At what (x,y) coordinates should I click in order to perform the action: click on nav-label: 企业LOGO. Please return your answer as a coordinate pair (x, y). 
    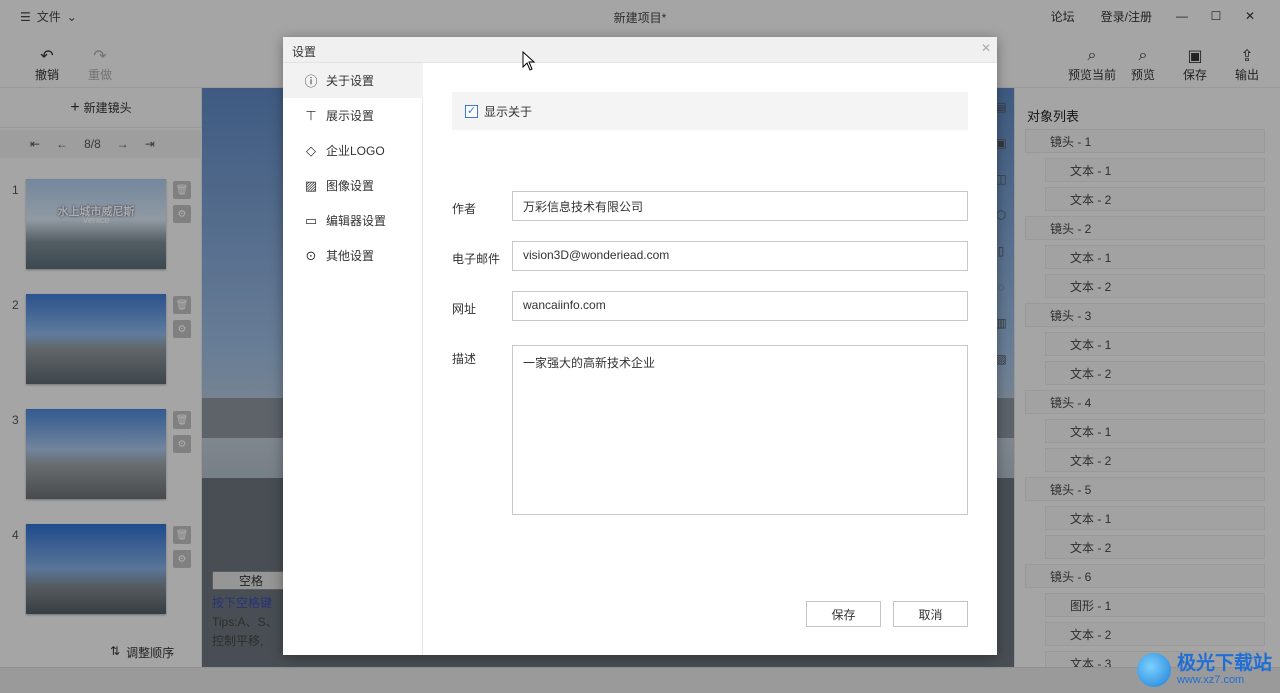
    Looking at the image, I should click on (355, 151).